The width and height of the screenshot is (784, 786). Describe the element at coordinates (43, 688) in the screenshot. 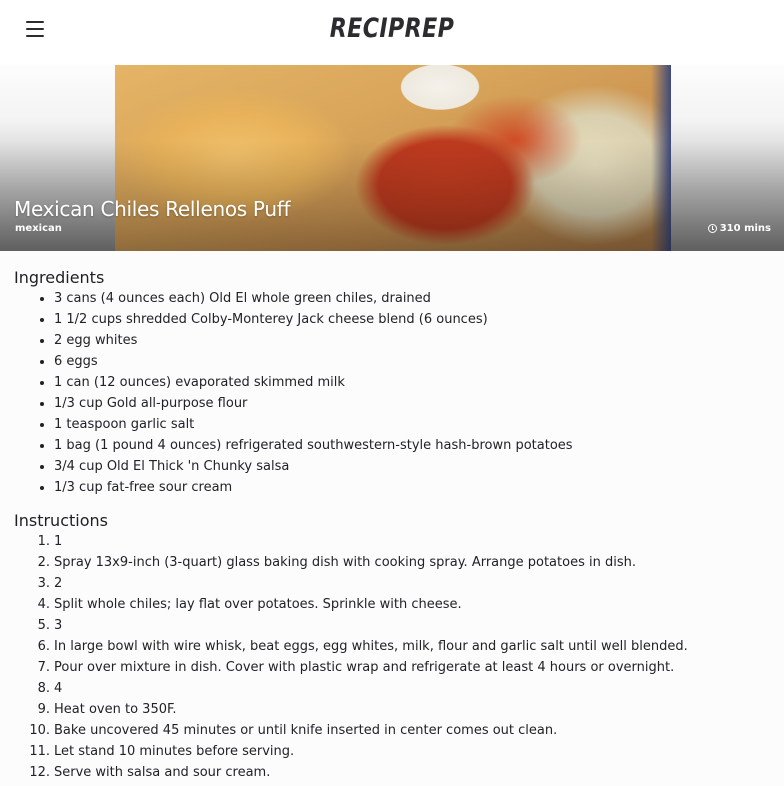

I see `step-number: 8.` at that location.